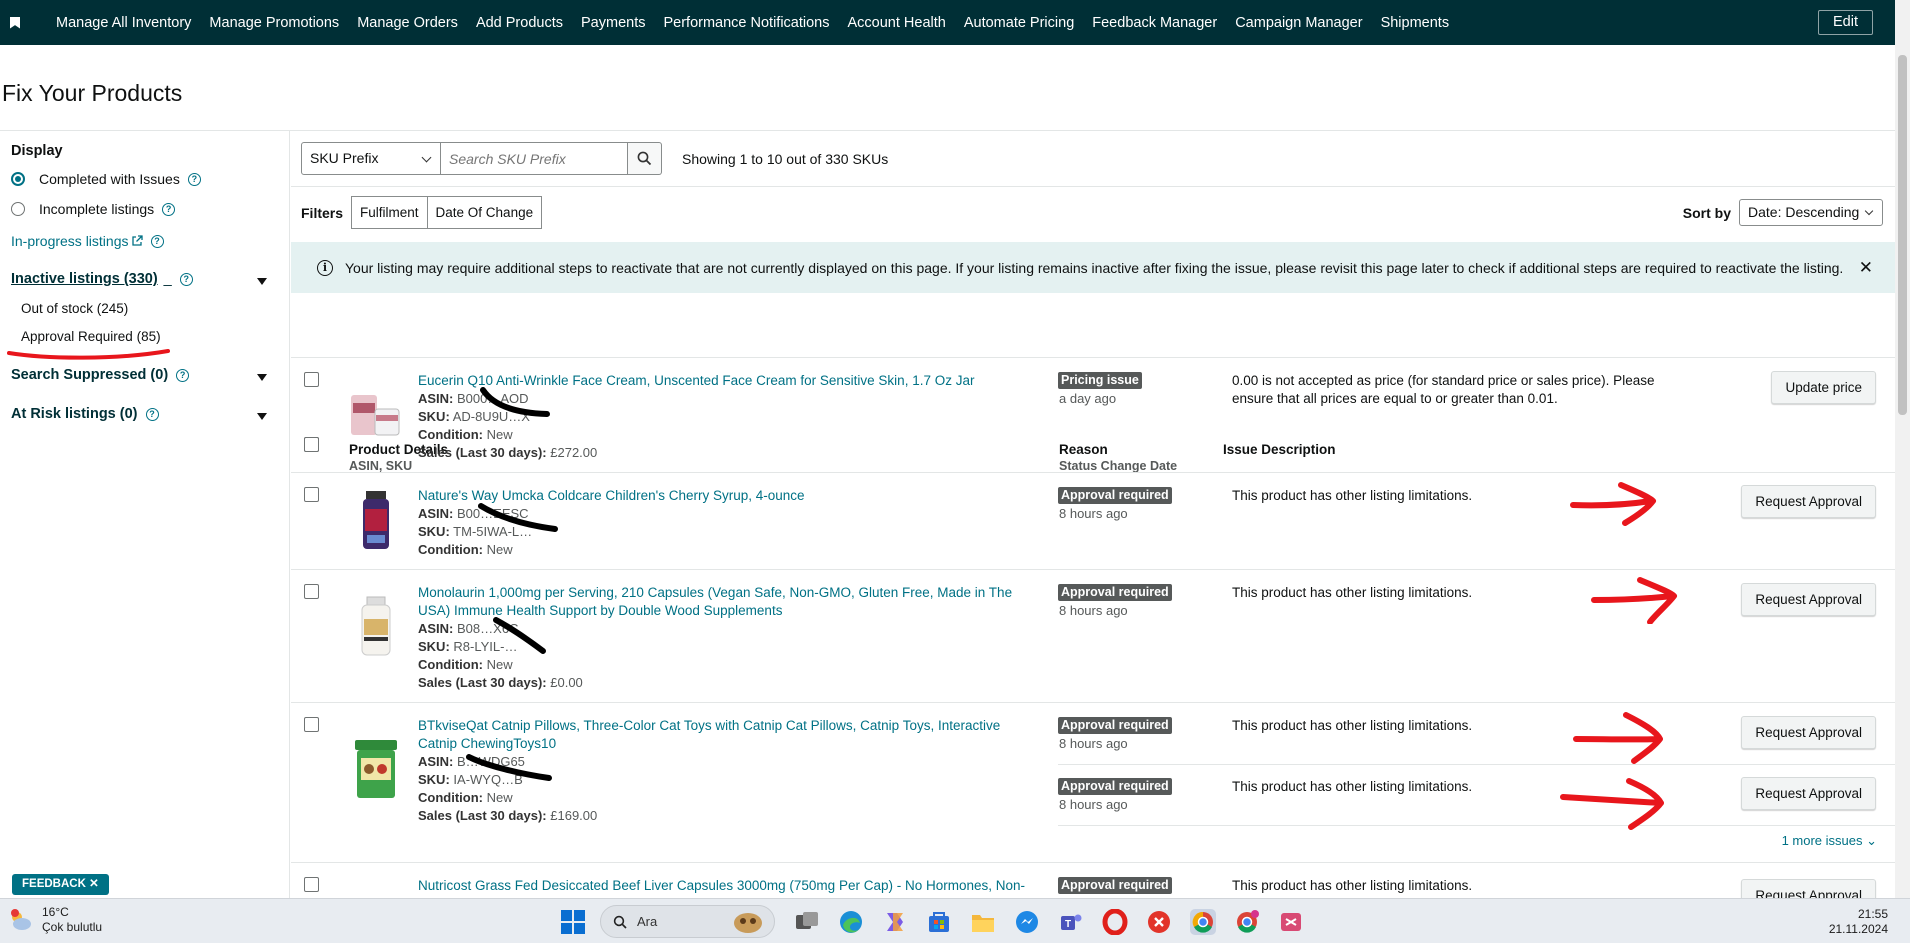 This screenshot has height=943, width=1910. What do you see at coordinates (1159, 922) in the screenshot?
I see `anydesk-icon` at bounding box center [1159, 922].